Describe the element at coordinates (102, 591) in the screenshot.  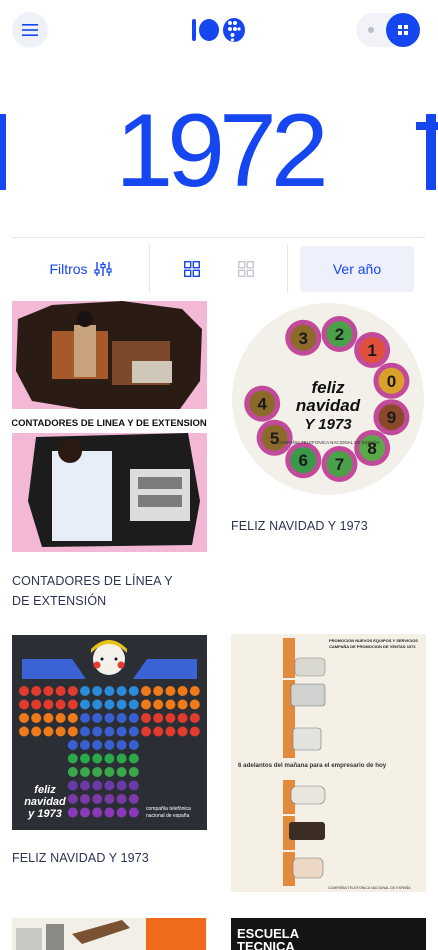
I see `item-caption: CONTADORES DE LÍNEA Y DE EXTENSIÓN` at that location.